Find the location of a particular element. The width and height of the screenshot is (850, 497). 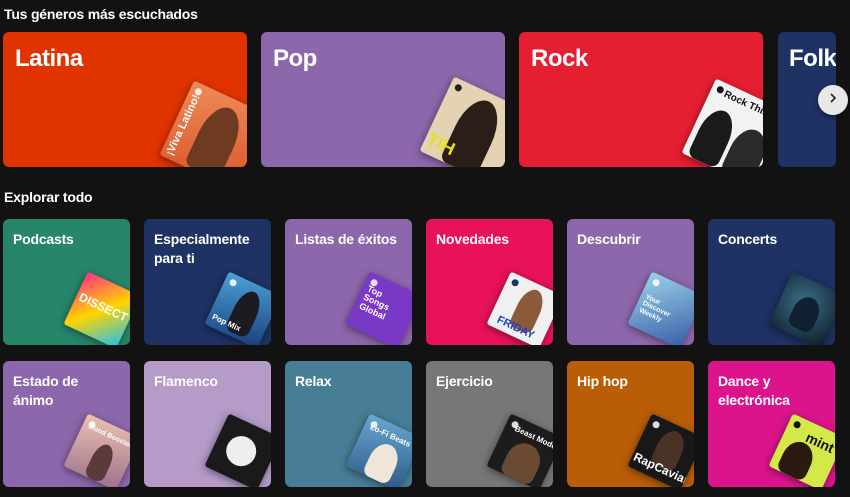

dissect-cover: DISSECT is located at coordinates (96, 308).